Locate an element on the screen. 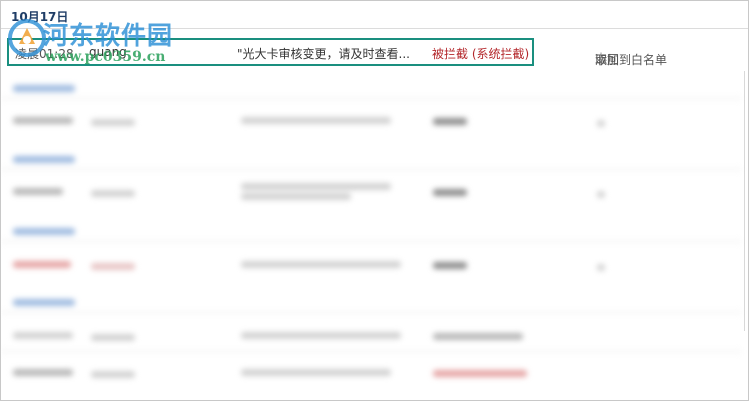 The height and width of the screenshot is (402, 749). highlight-annotation-box is located at coordinates (270, 52).